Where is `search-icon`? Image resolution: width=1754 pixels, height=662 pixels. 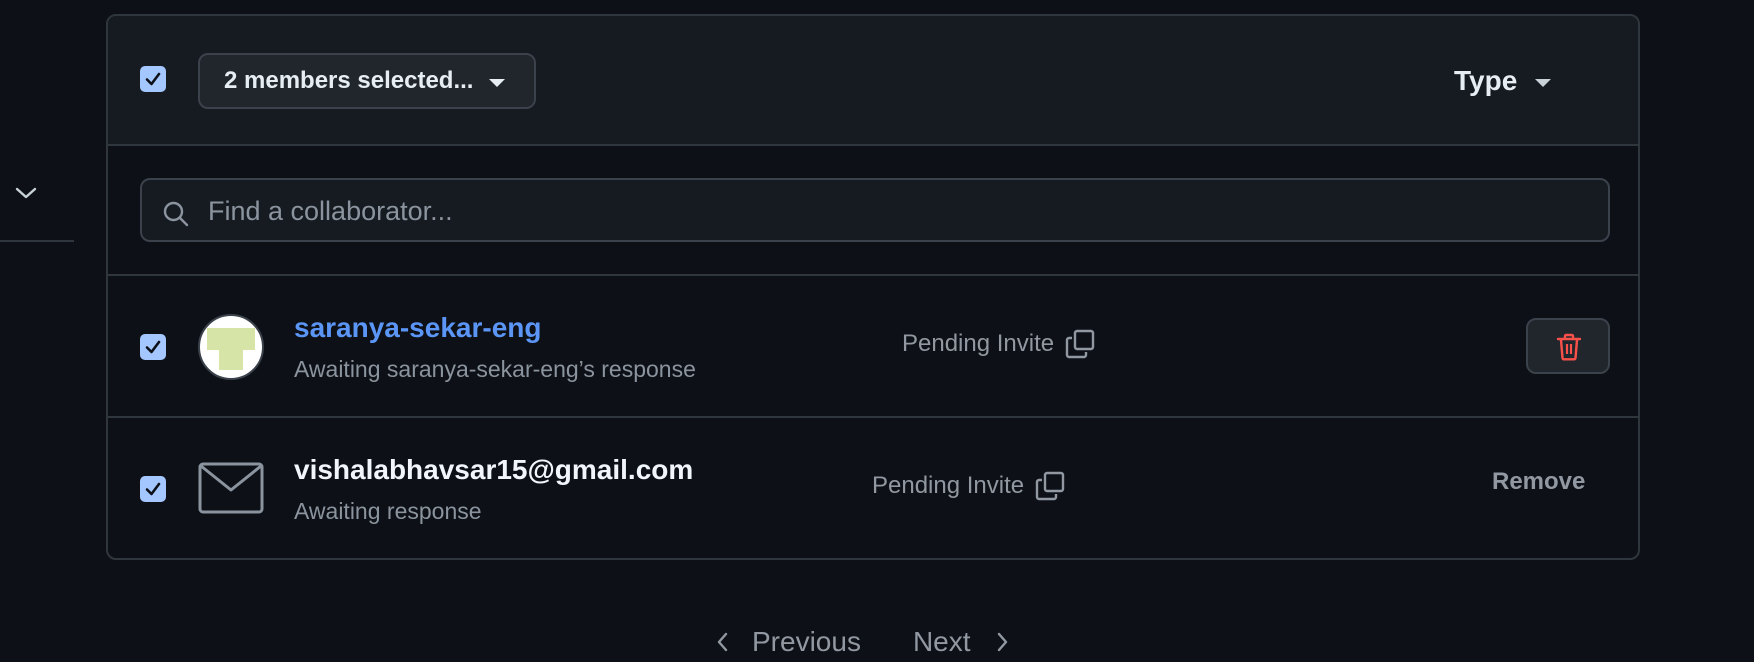
search-icon is located at coordinates (176, 214).